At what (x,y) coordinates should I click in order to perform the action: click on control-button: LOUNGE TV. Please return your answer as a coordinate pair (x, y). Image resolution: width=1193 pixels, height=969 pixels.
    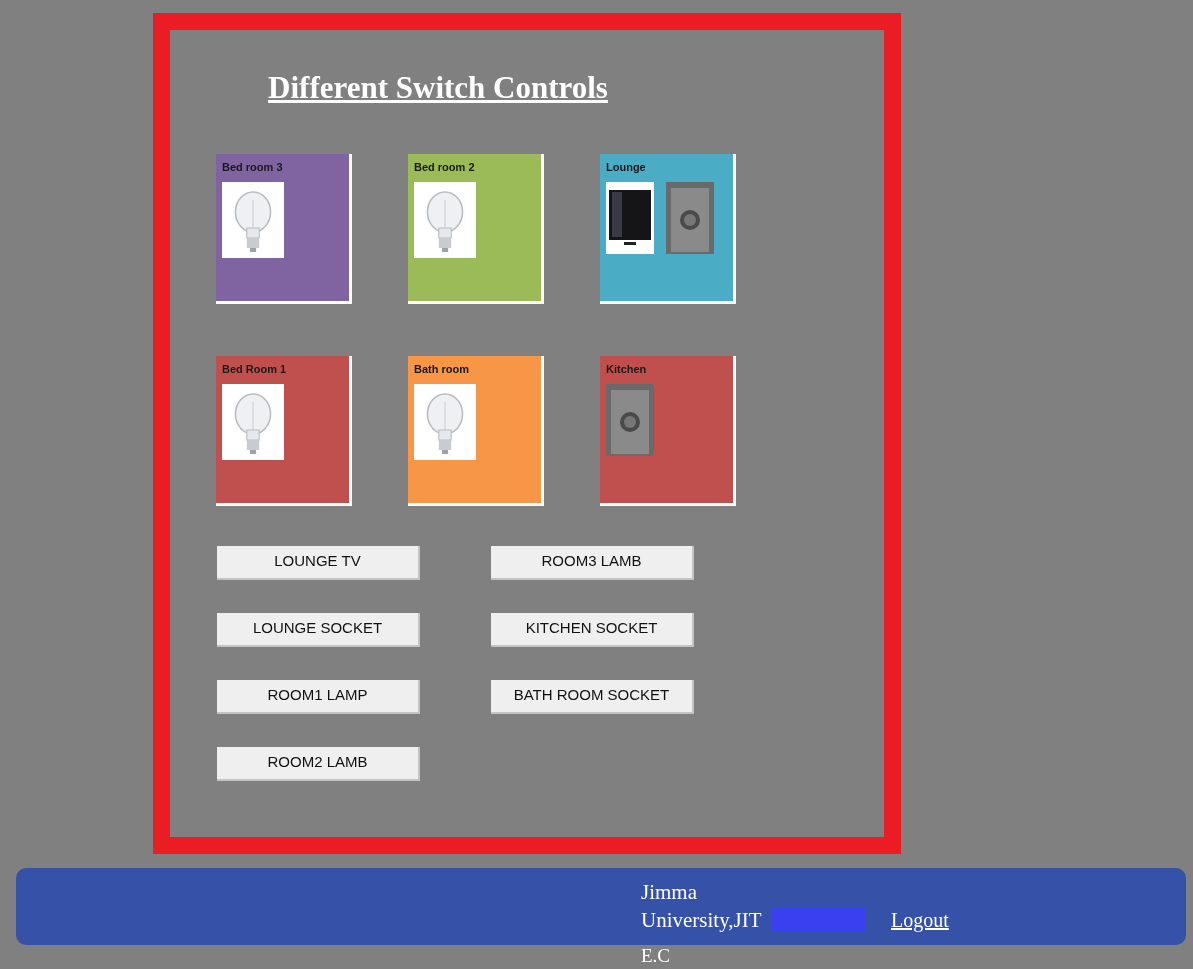
    Looking at the image, I should click on (318, 562).